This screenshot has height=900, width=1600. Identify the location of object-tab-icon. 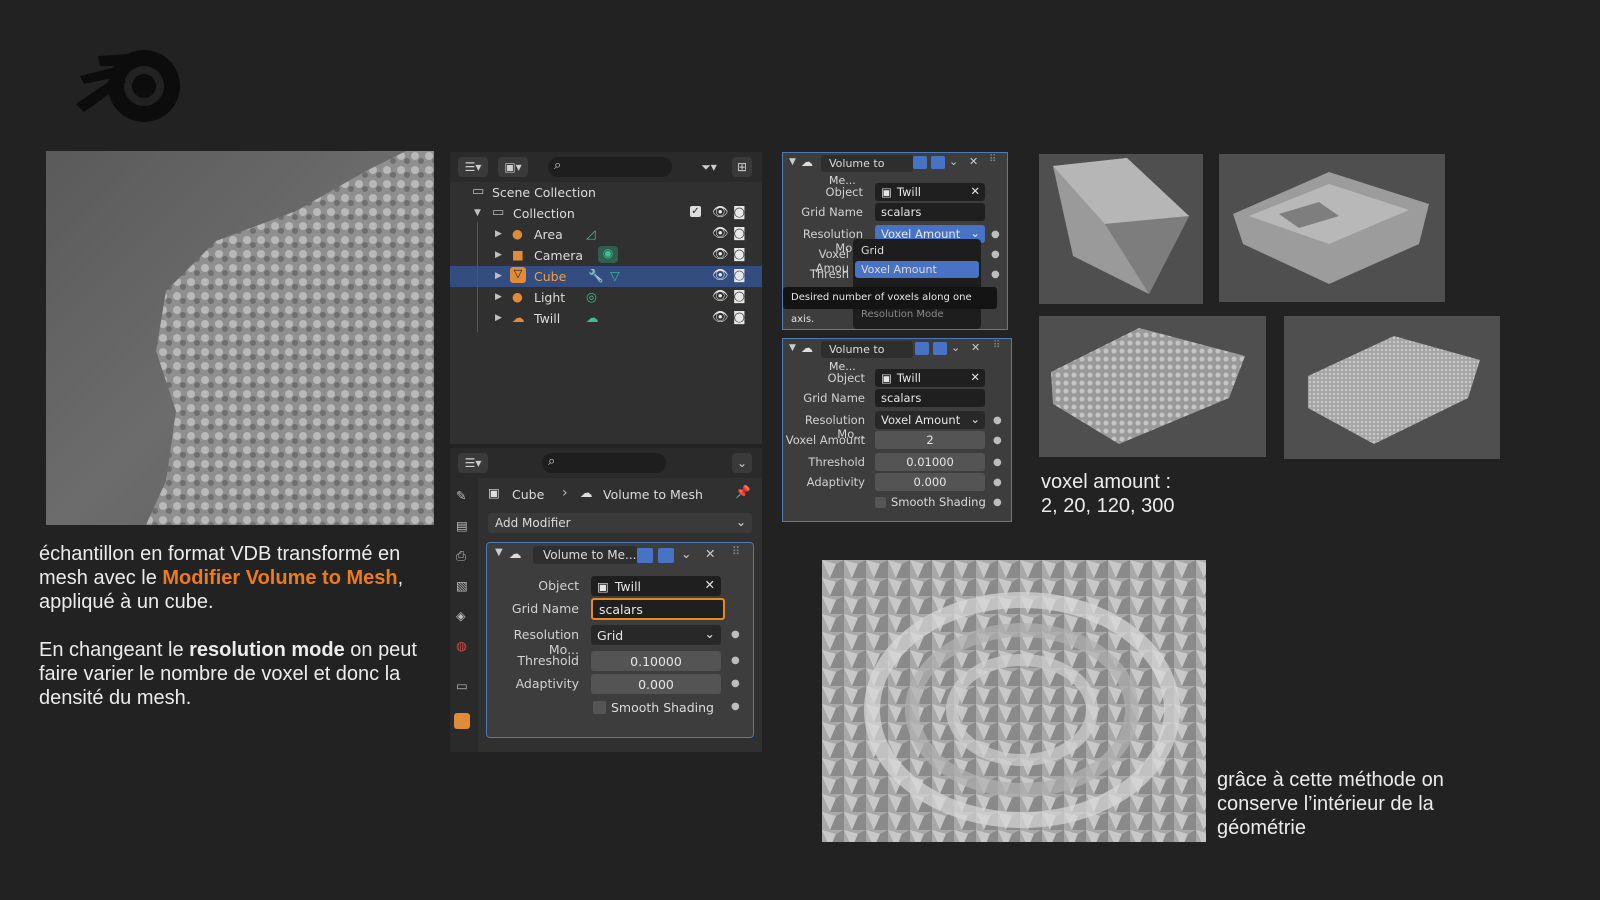
(462, 721).